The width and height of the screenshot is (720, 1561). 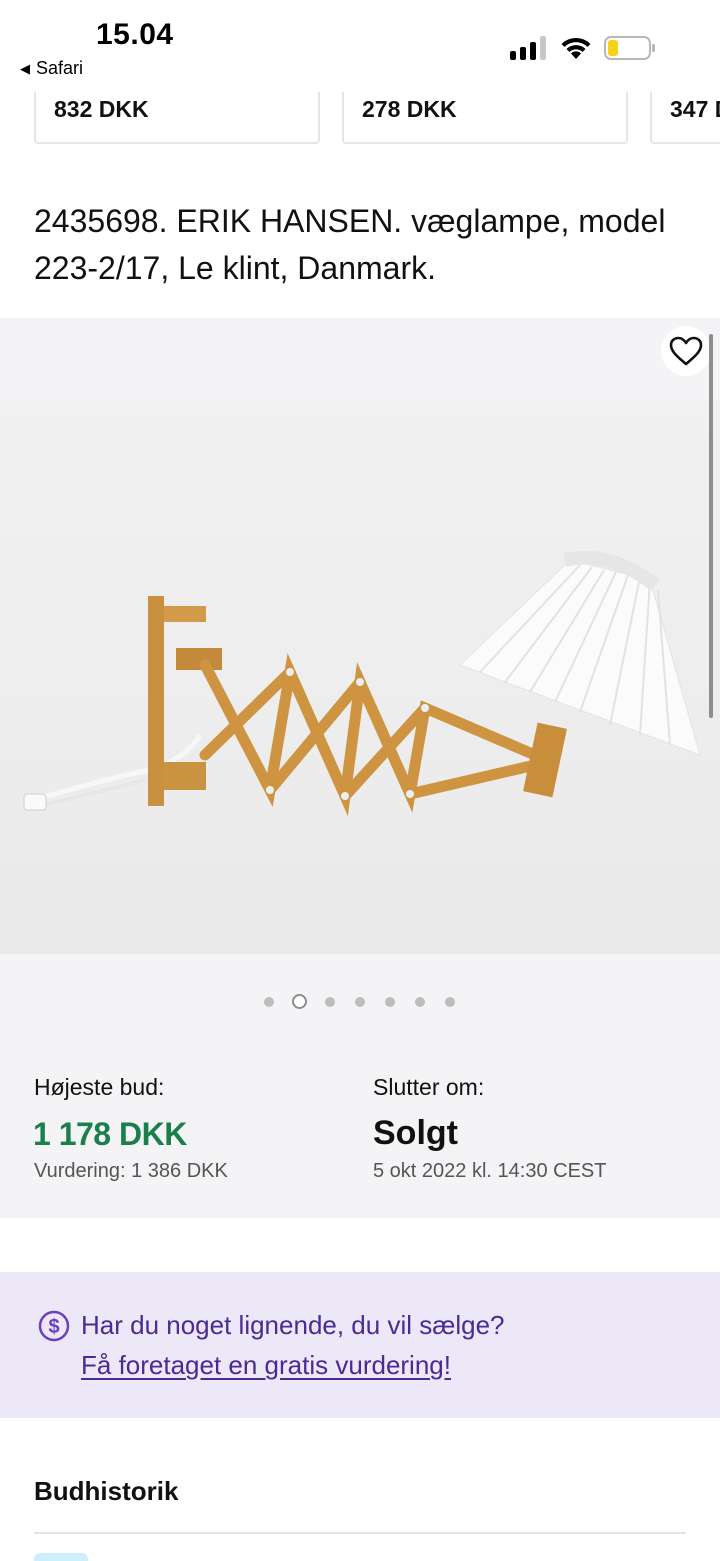 I want to click on scroll-indicator, so click(x=711, y=526).